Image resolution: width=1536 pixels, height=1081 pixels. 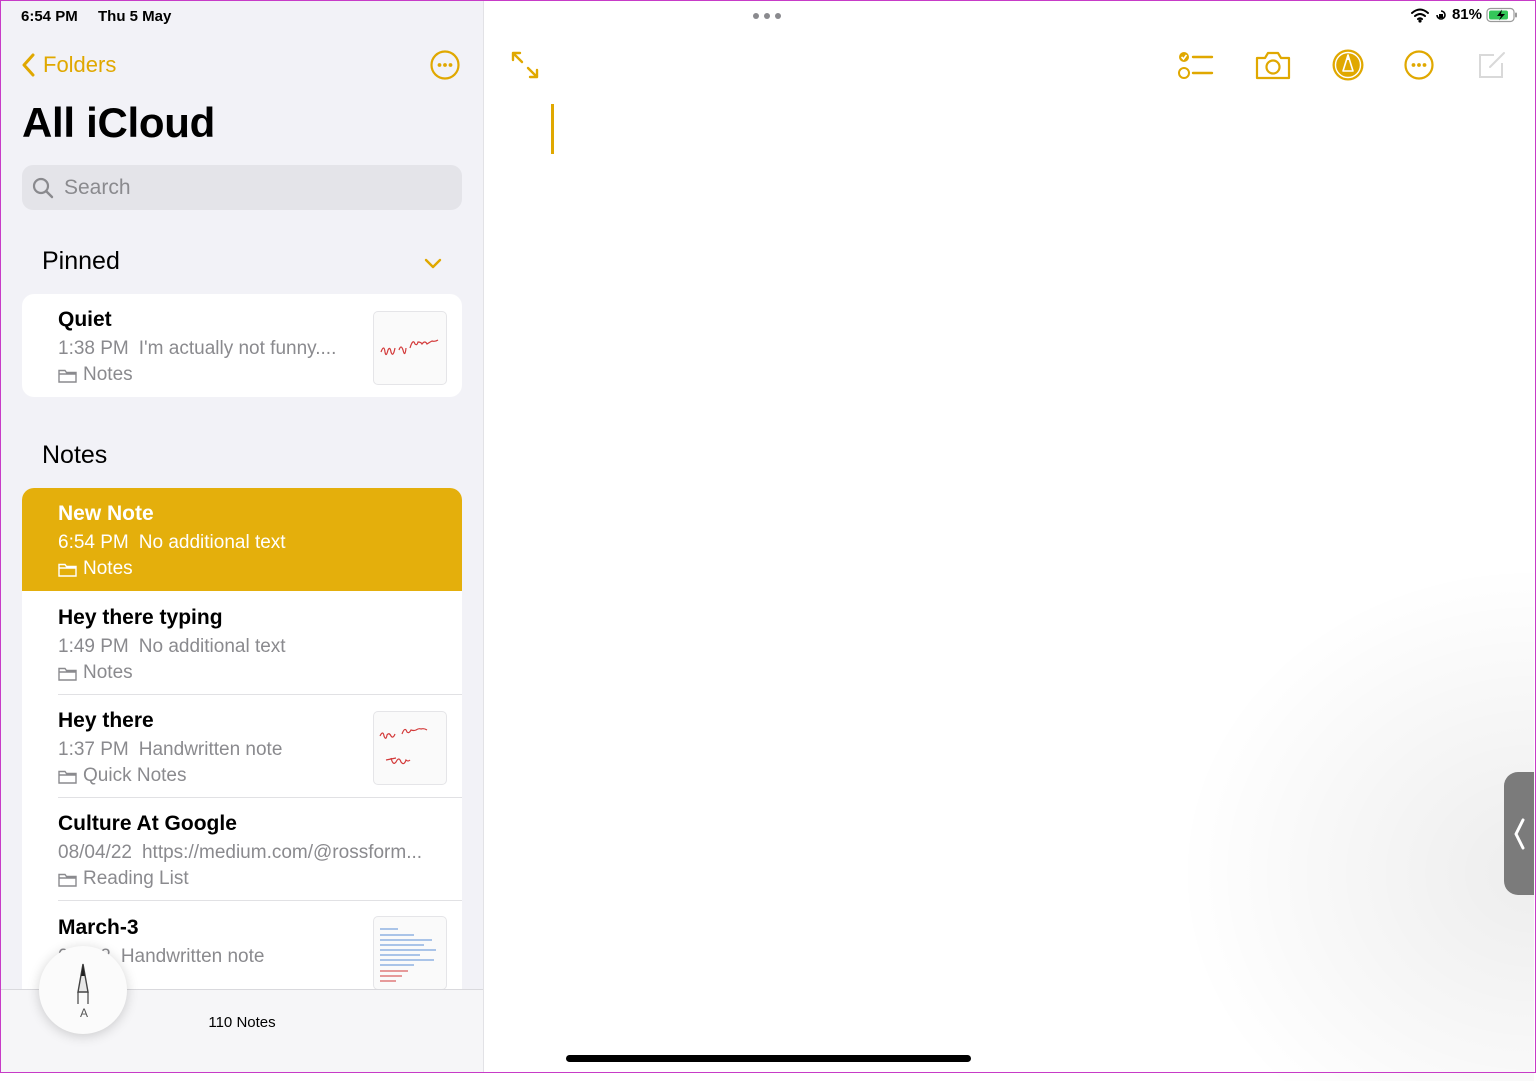 I want to click on camera-button, so click(x=1273, y=65).